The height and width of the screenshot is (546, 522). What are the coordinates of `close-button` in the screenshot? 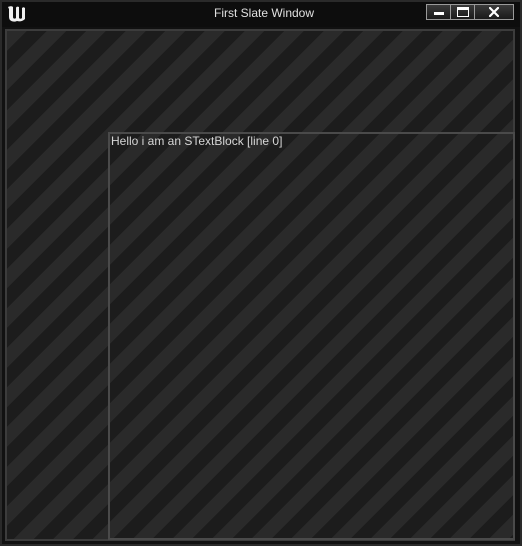 It's located at (494, 12).